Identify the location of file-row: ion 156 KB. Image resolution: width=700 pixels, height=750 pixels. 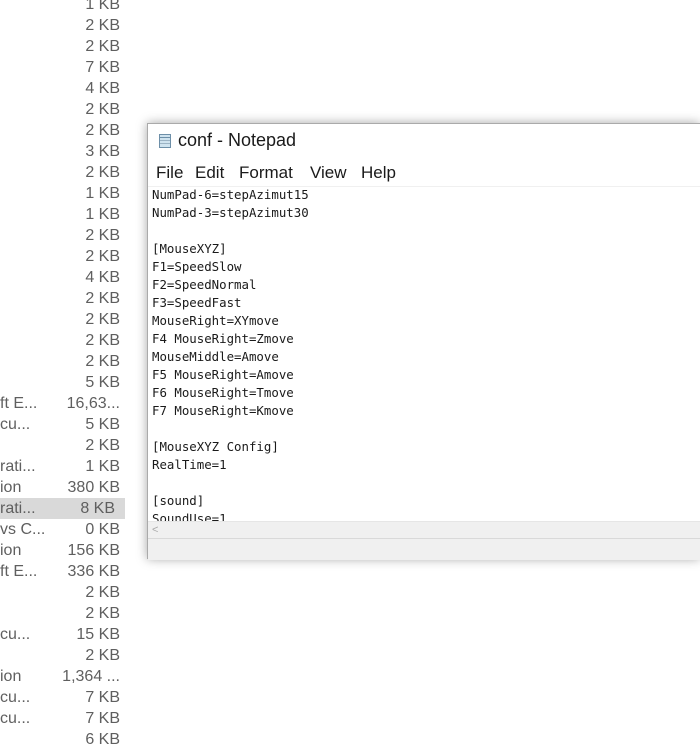
(65, 550).